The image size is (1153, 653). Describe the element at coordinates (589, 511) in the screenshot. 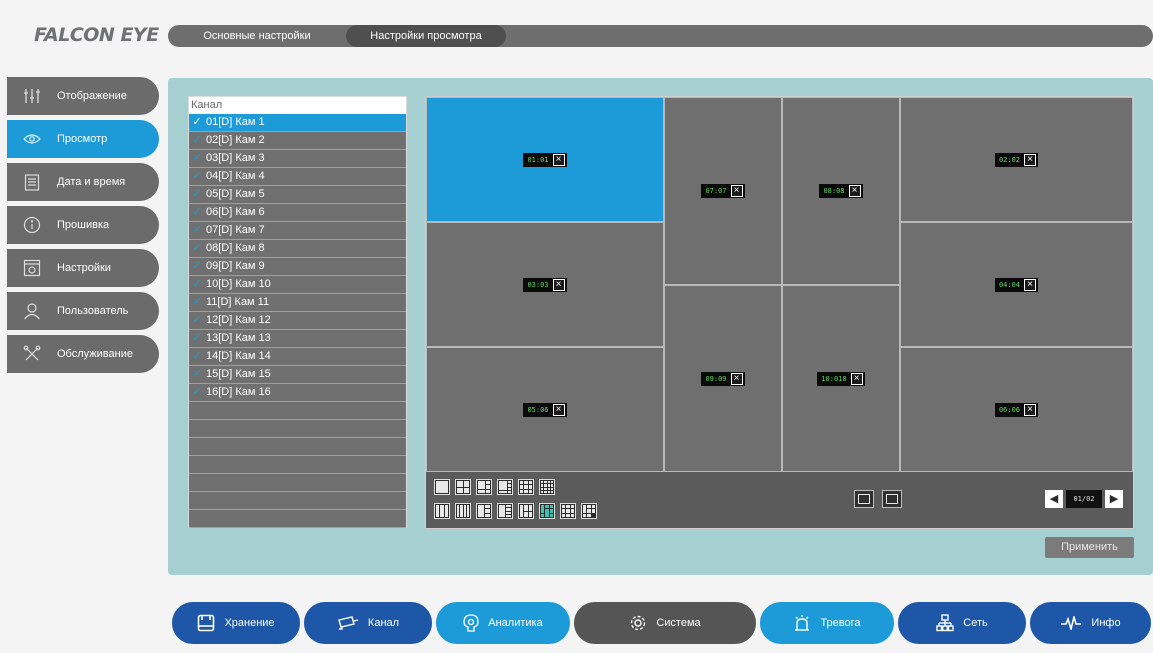

I see `layout-13-icon` at that location.